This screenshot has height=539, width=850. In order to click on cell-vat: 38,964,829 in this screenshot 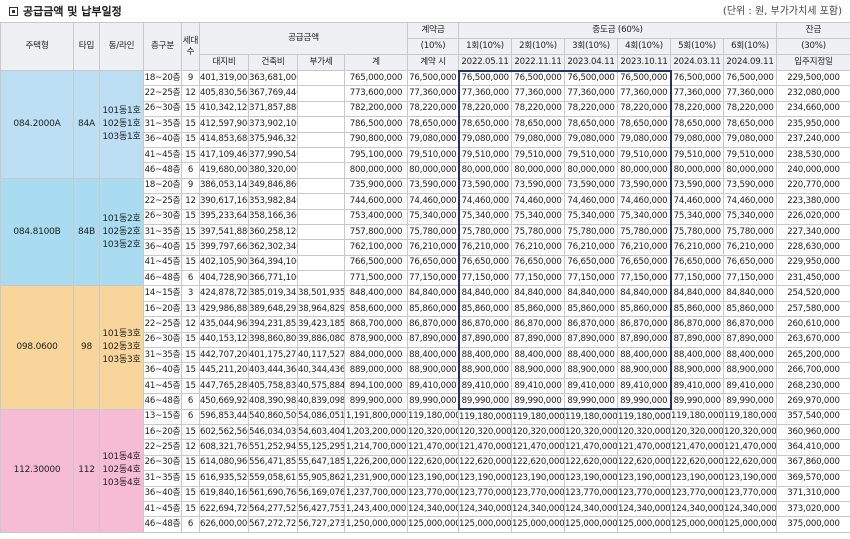, I will do `click(321, 309)`.